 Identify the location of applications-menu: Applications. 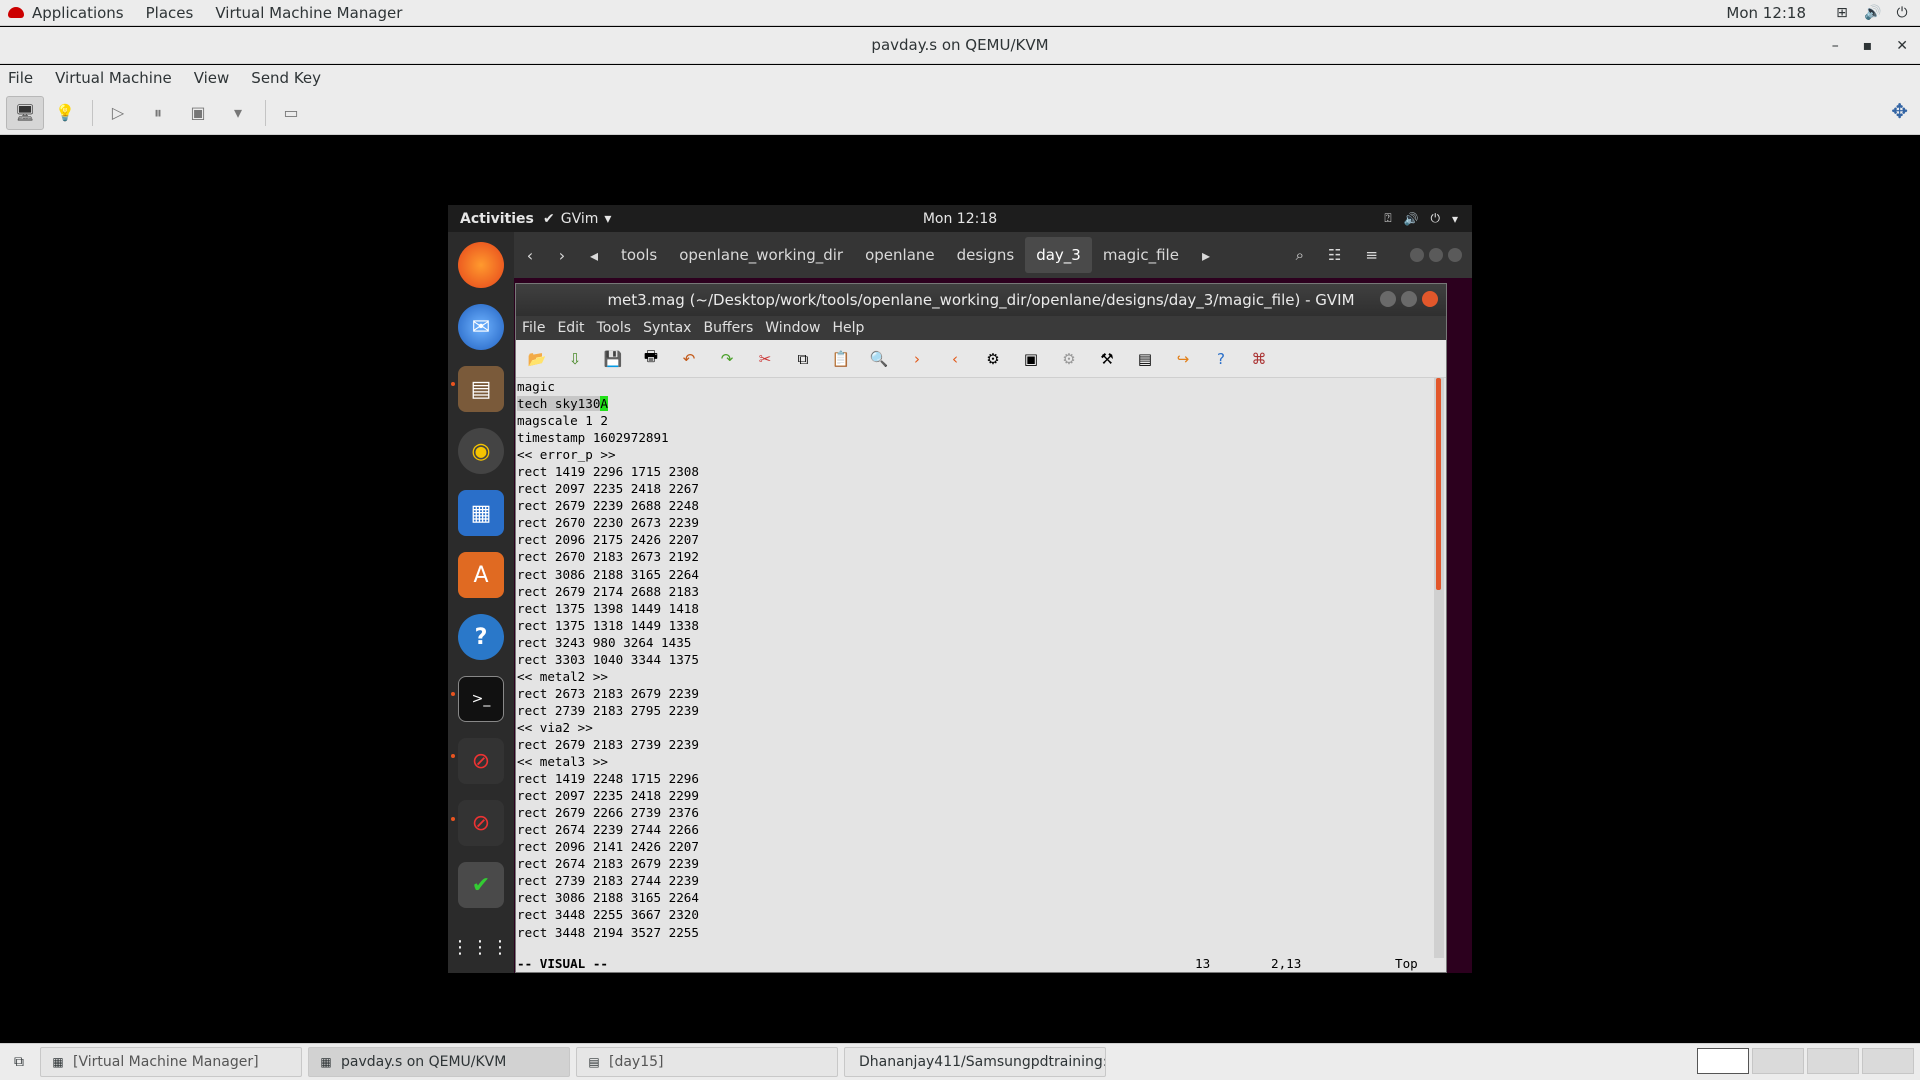
(69, 12).